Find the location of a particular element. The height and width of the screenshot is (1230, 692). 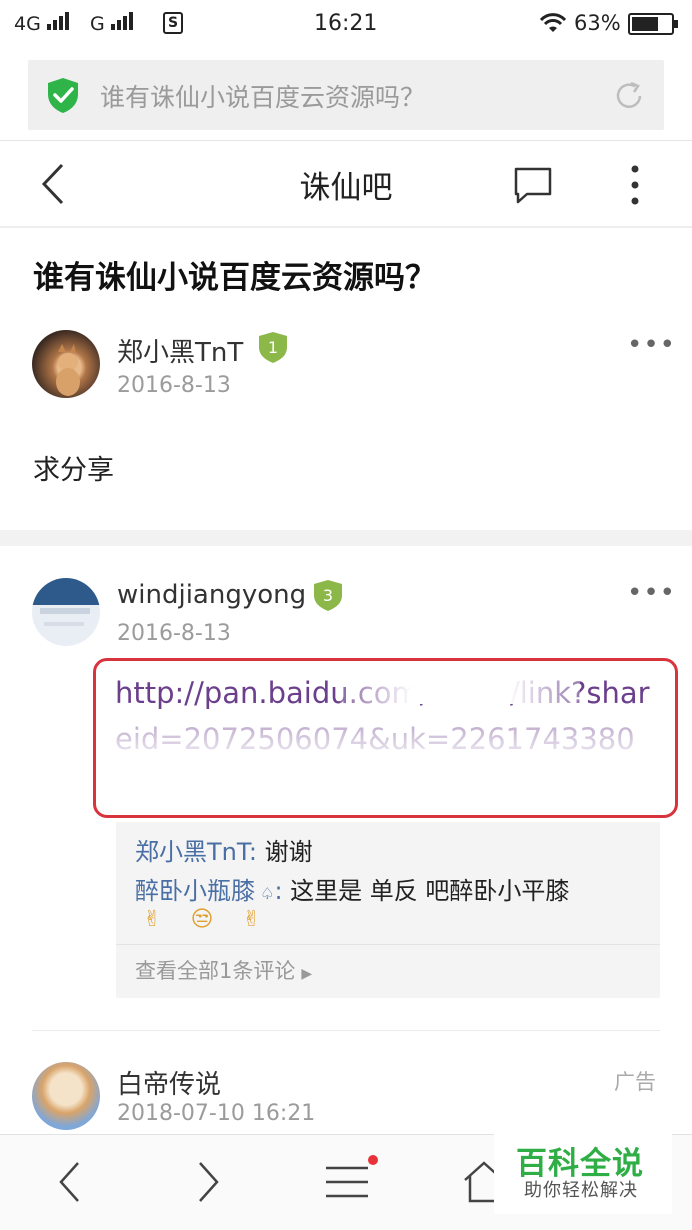

ad-author-name: 白帝传说 is located at coordinates (169, 1082).